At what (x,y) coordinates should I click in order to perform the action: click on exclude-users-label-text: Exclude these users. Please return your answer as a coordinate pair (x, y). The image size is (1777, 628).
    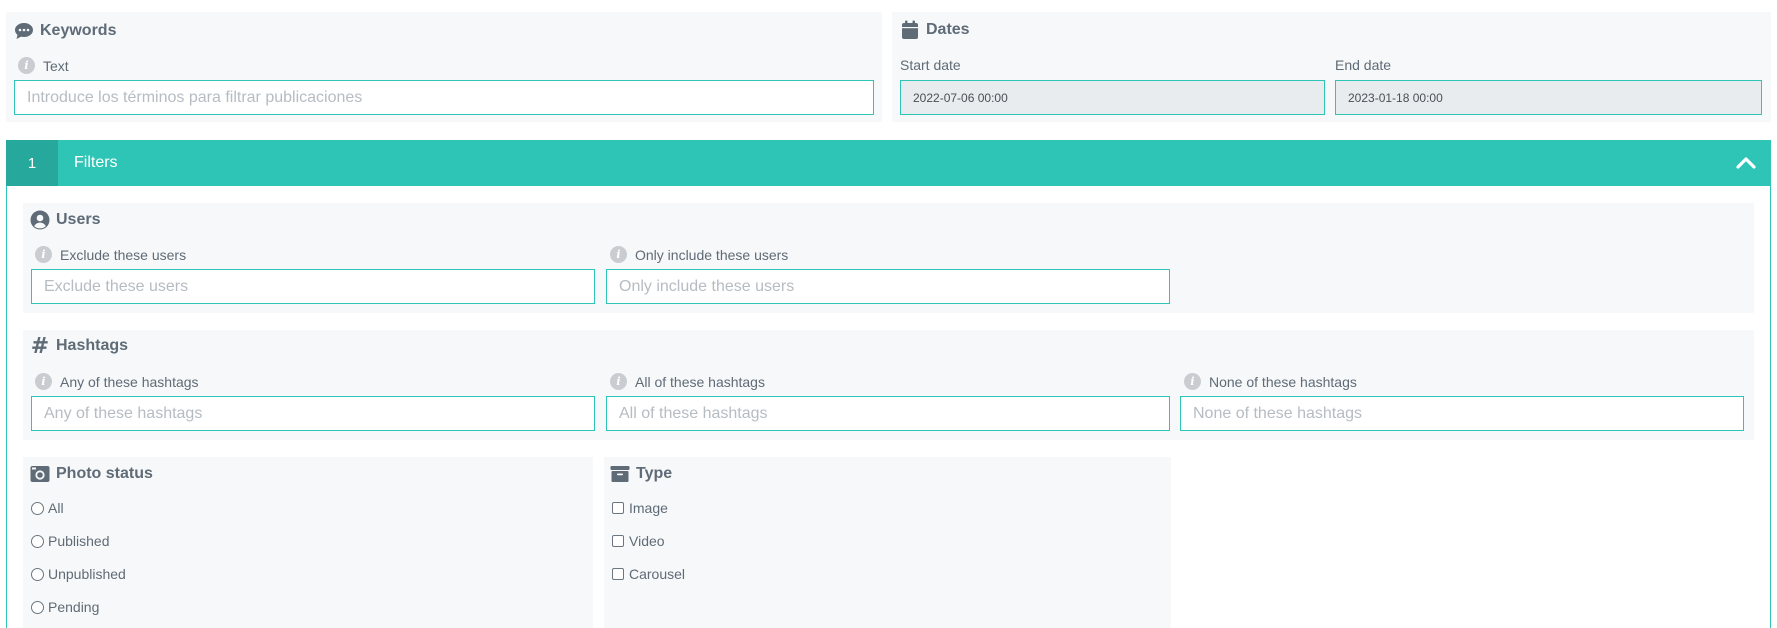
    Looking at the image, I should click on (123, 254).